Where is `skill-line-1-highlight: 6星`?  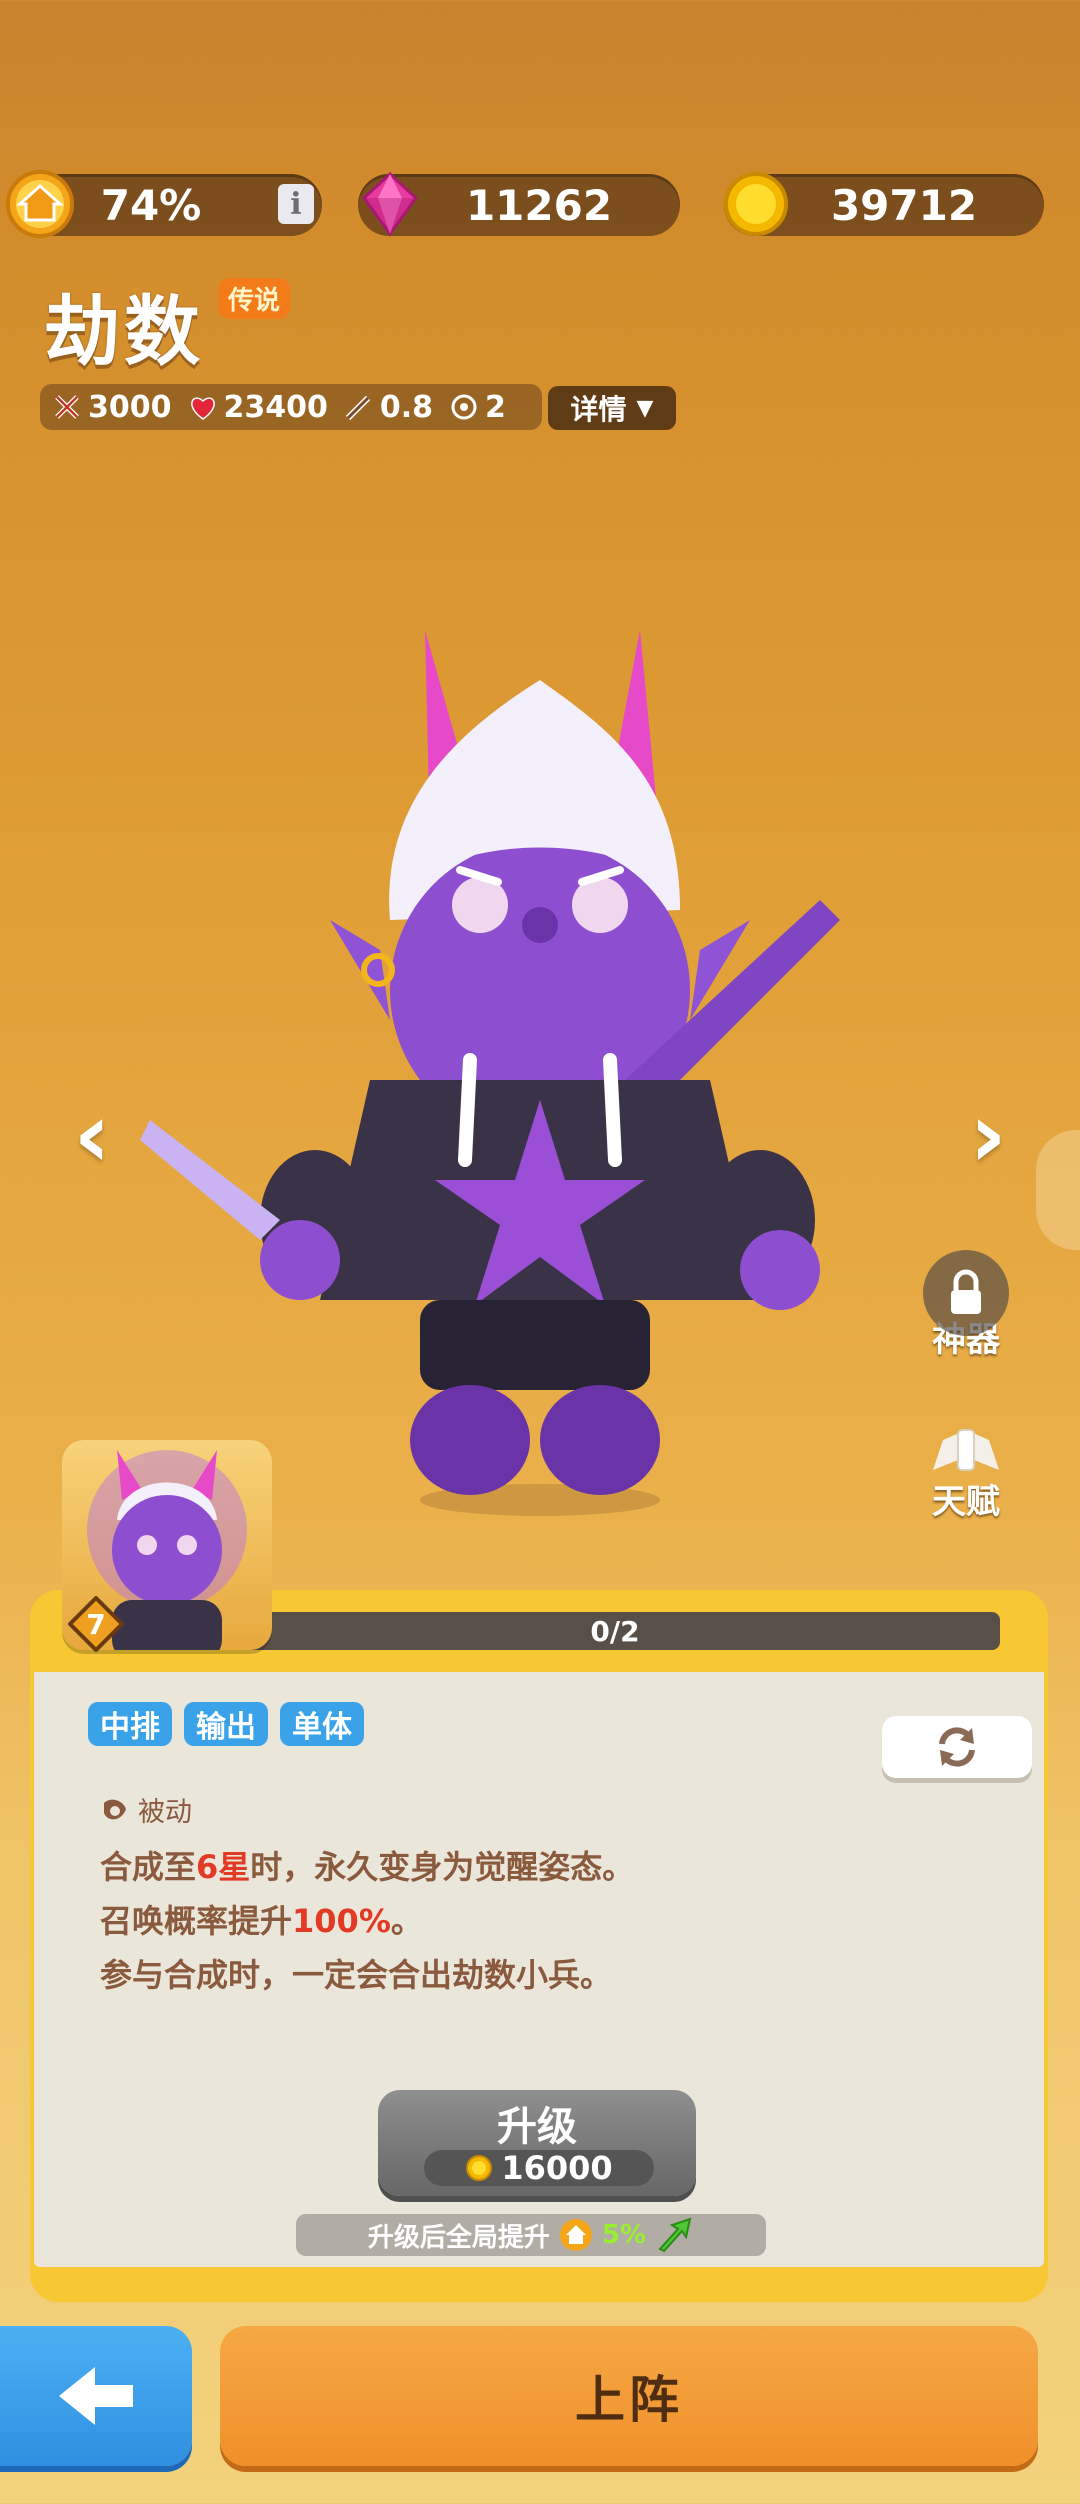 skill-line-1-highlight: 6星 is located at coordinates (223, 1867).